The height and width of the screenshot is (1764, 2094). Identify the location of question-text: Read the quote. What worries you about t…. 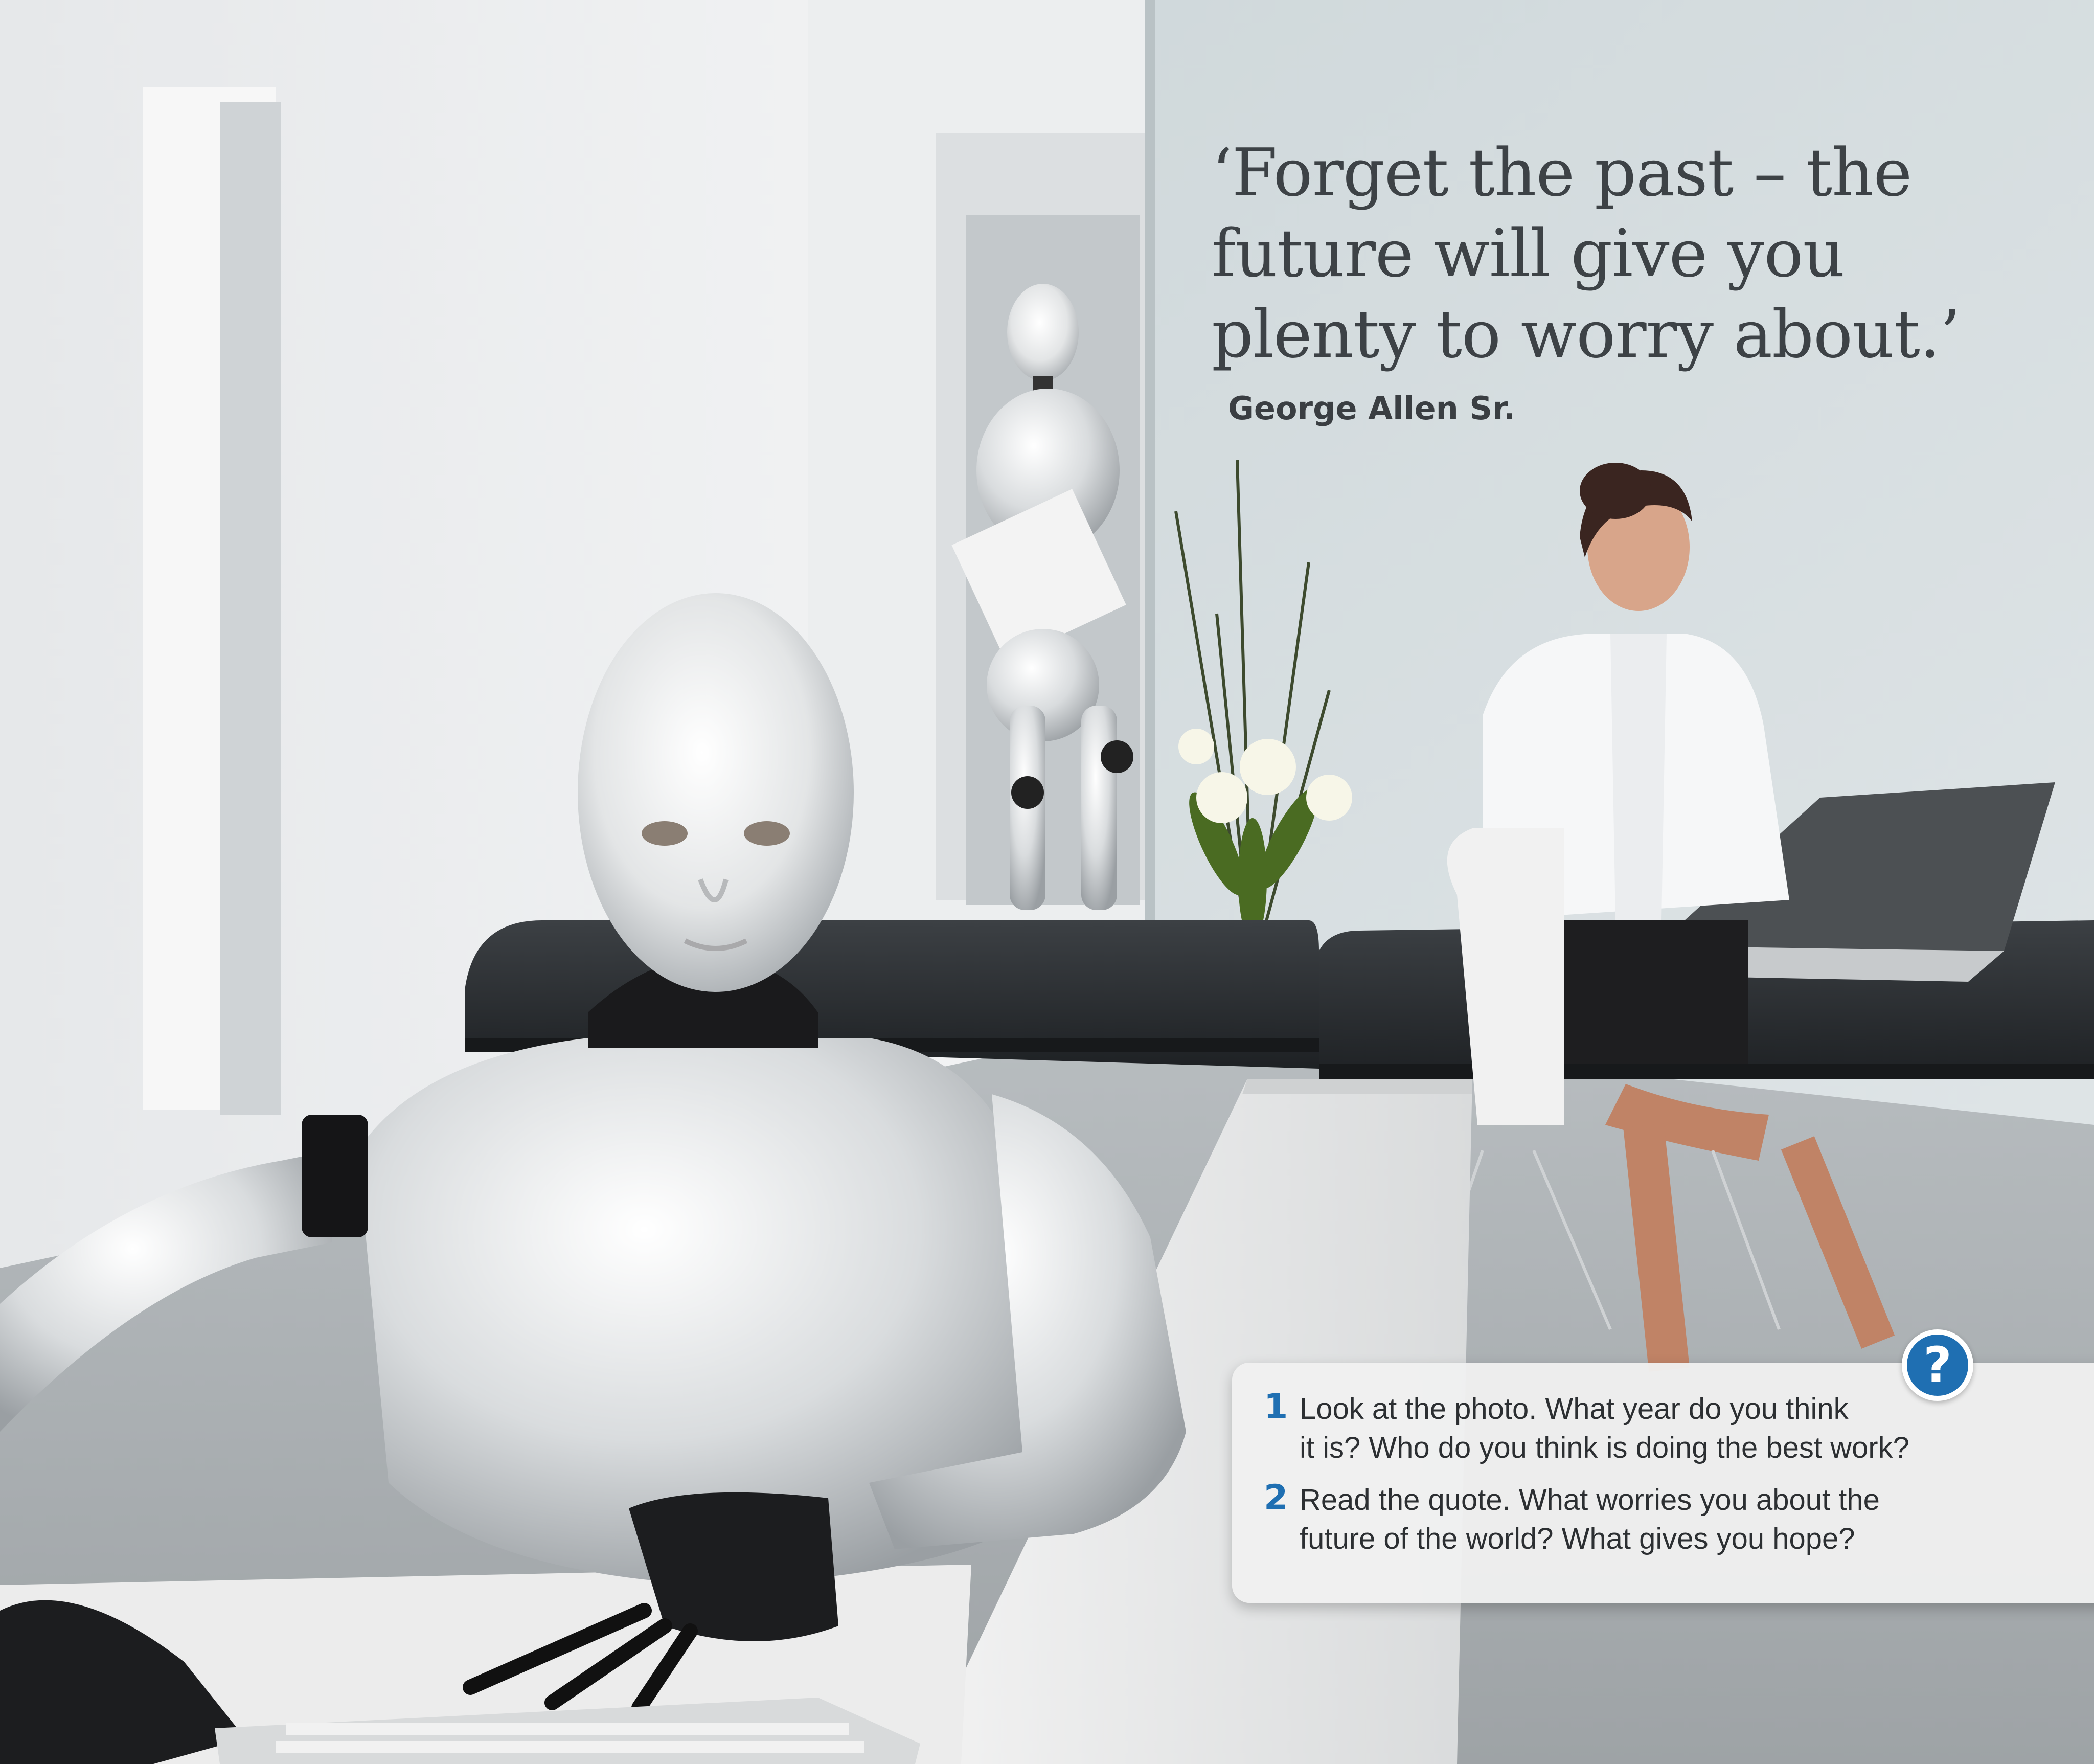
(1590, 1519).